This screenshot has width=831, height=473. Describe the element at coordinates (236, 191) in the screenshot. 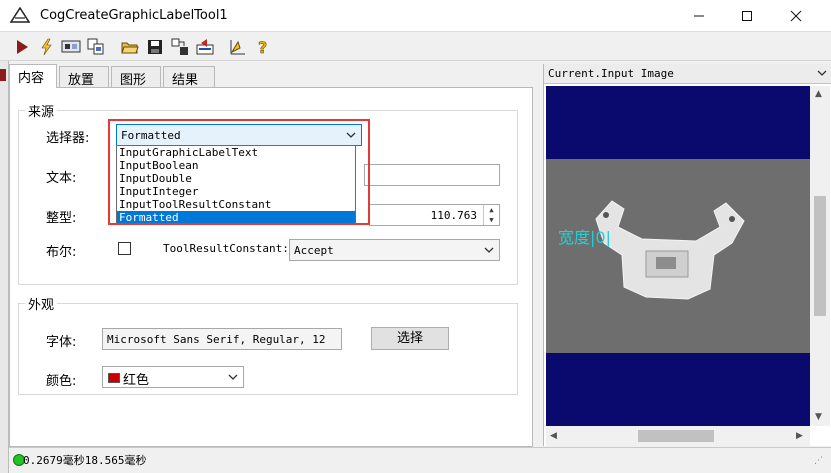

I see `selector-option: InputInteger` at that location.